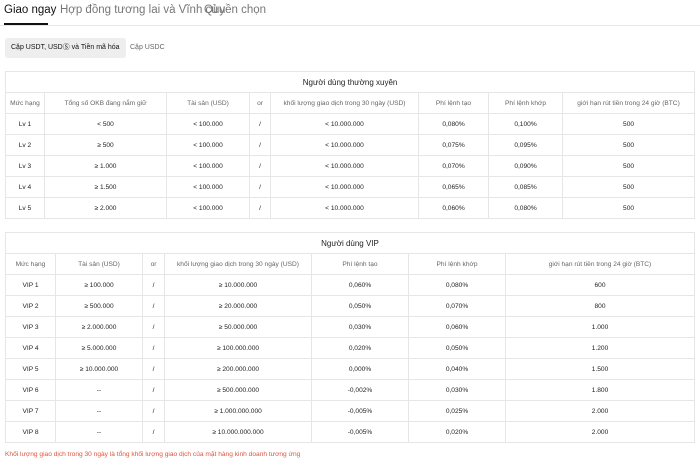  I want to click on table-cell: ≥ 500, so click(105, 145).